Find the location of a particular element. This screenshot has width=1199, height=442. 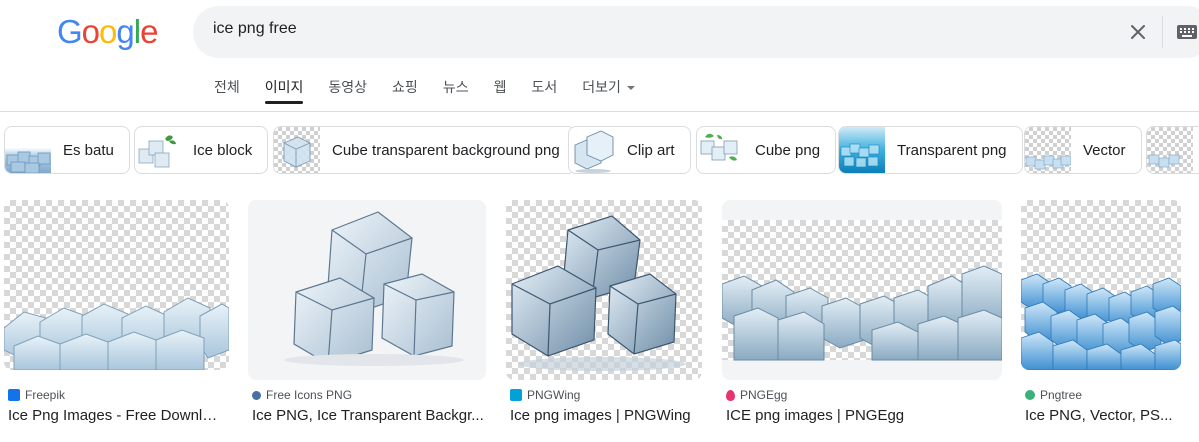

result-source: Free Icons PNG is located at coordinates (302, 395).